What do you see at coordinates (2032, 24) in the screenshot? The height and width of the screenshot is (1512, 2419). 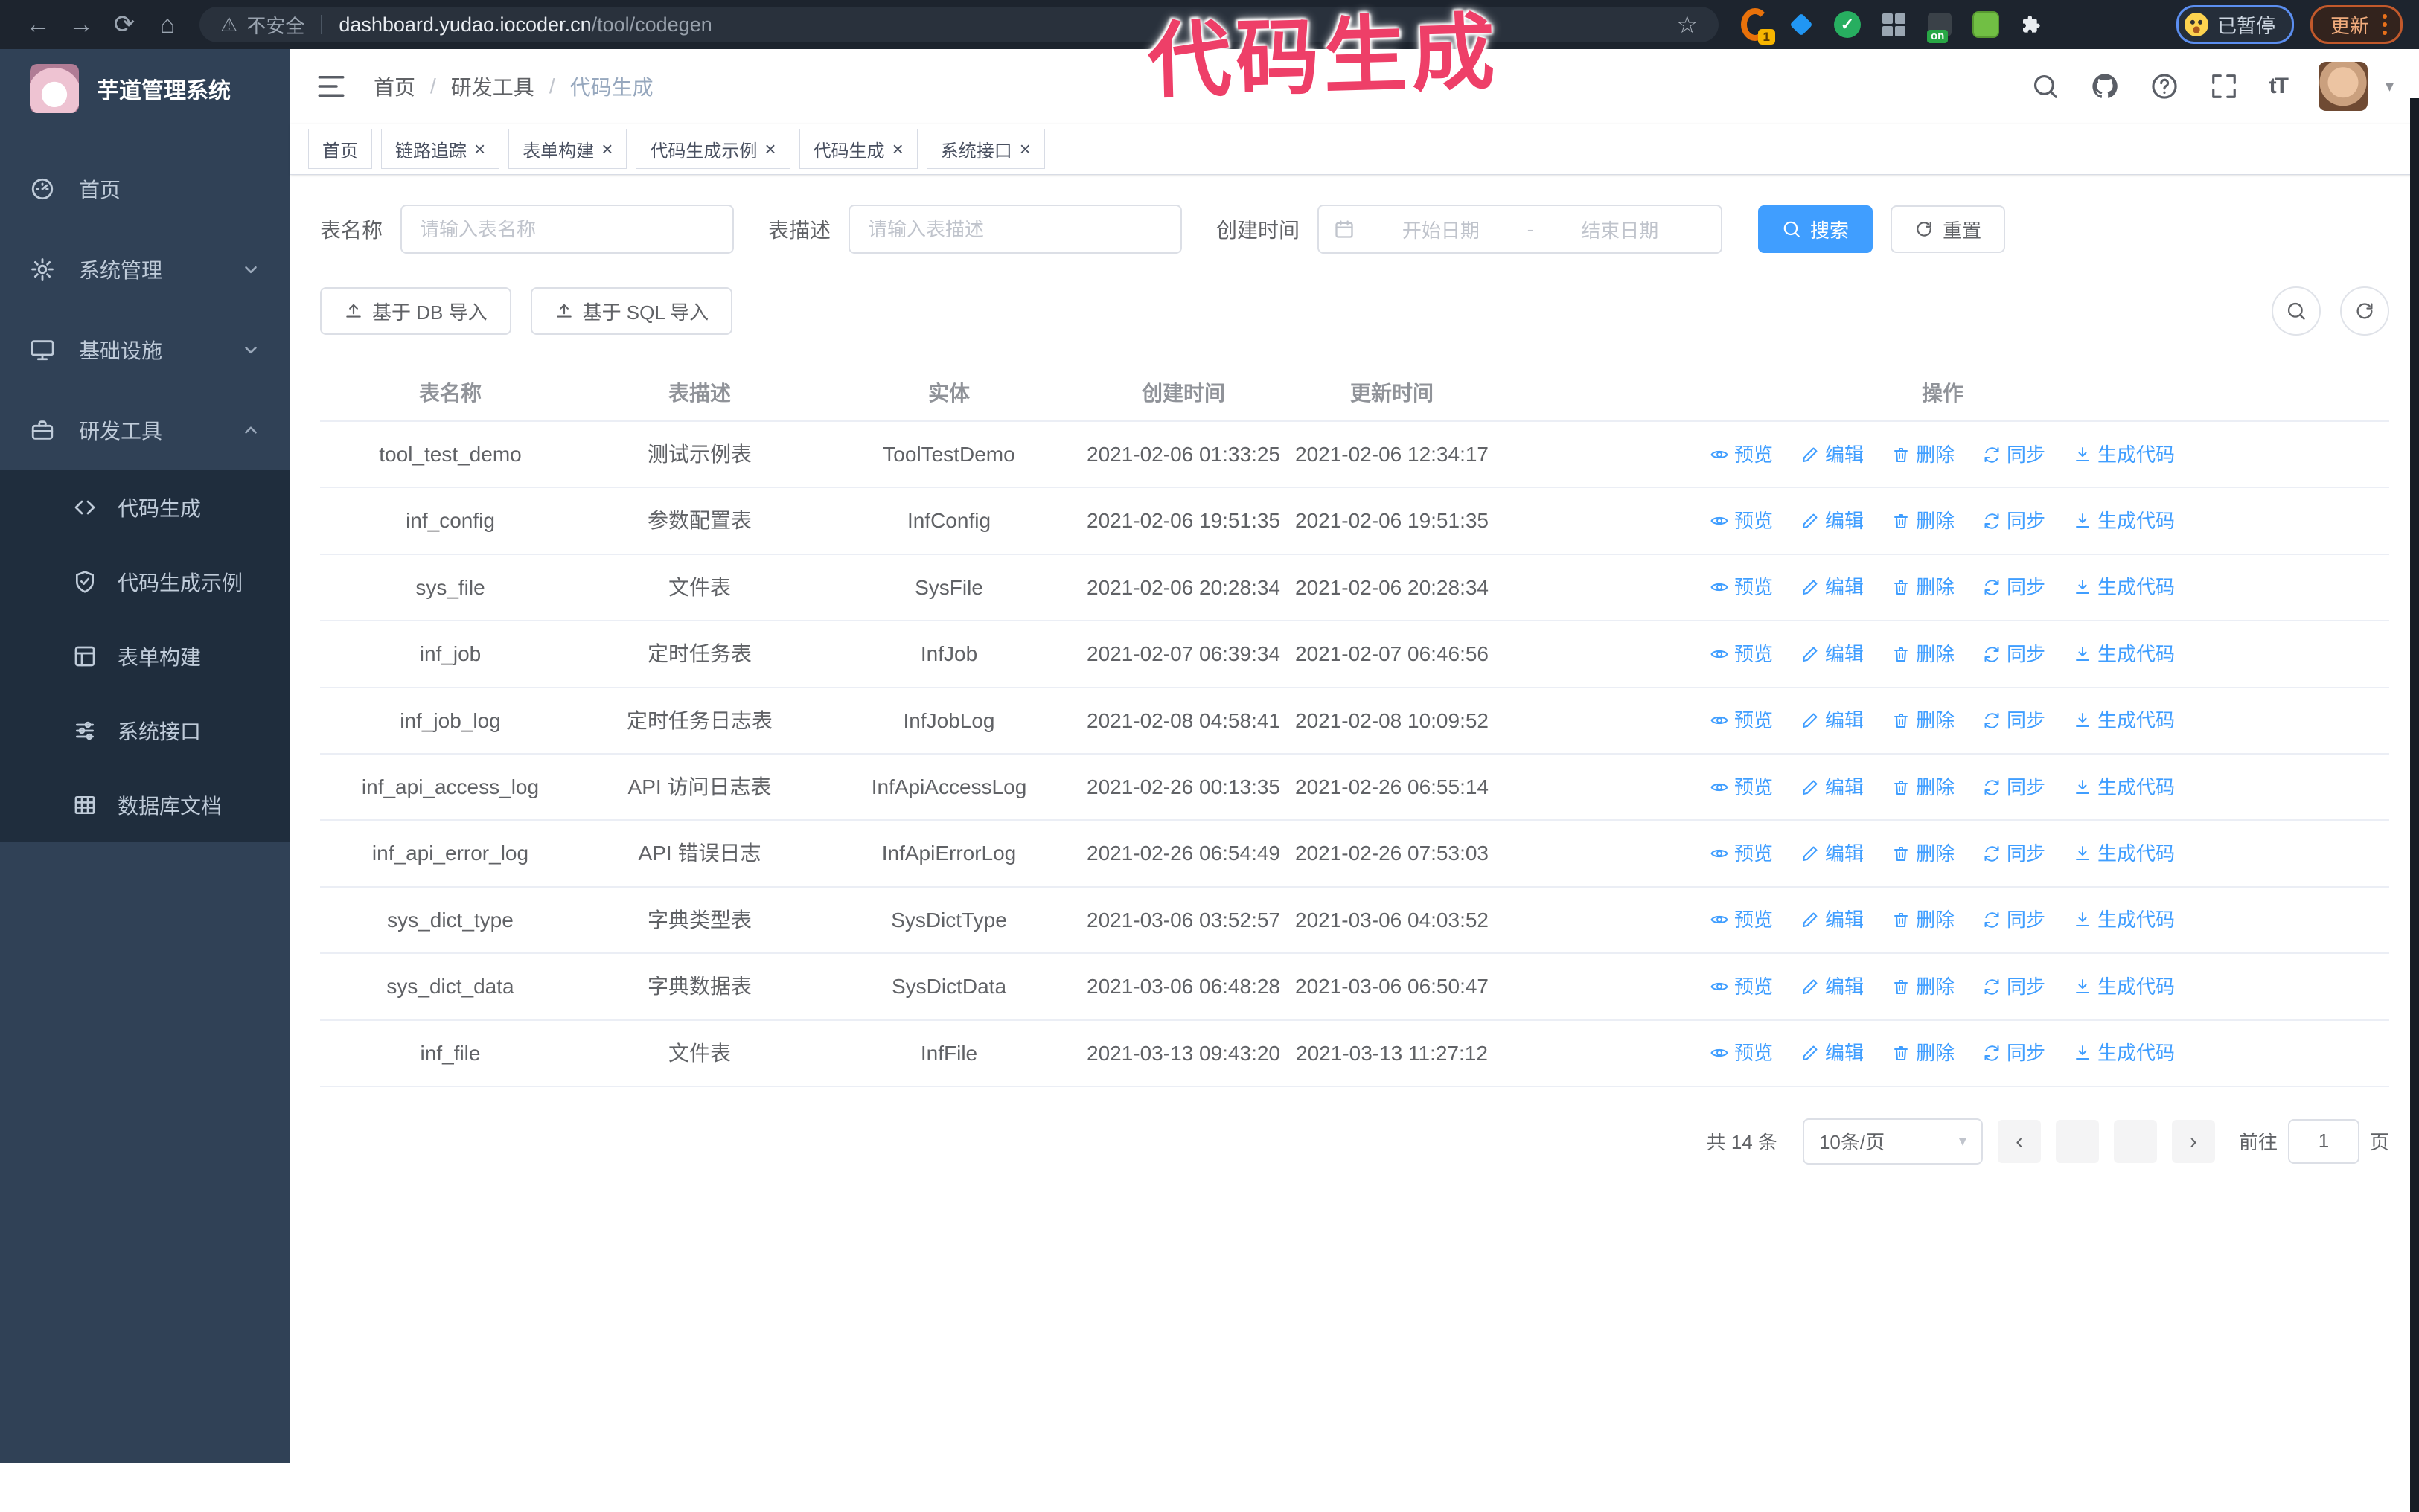 I see `puzzle-icon` at bounding box center [2032, 24].